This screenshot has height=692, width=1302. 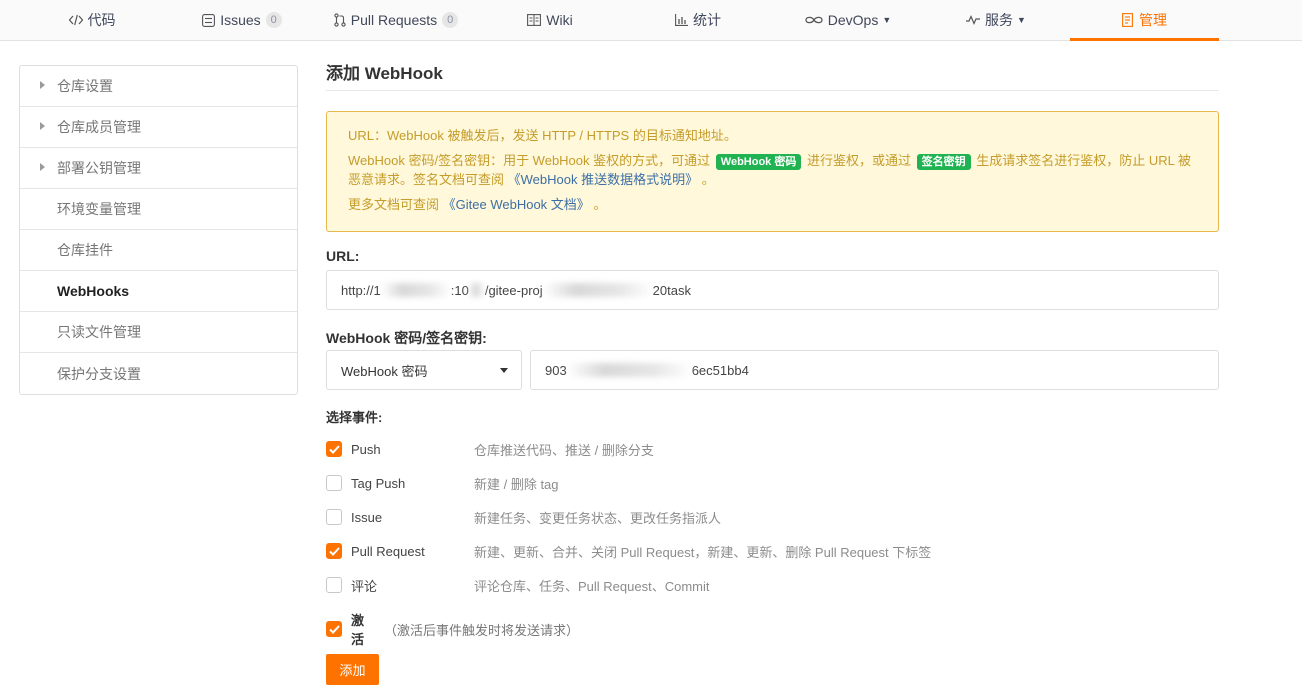 I want to click on event-name: Tag Push, so click(x=378, y=483).